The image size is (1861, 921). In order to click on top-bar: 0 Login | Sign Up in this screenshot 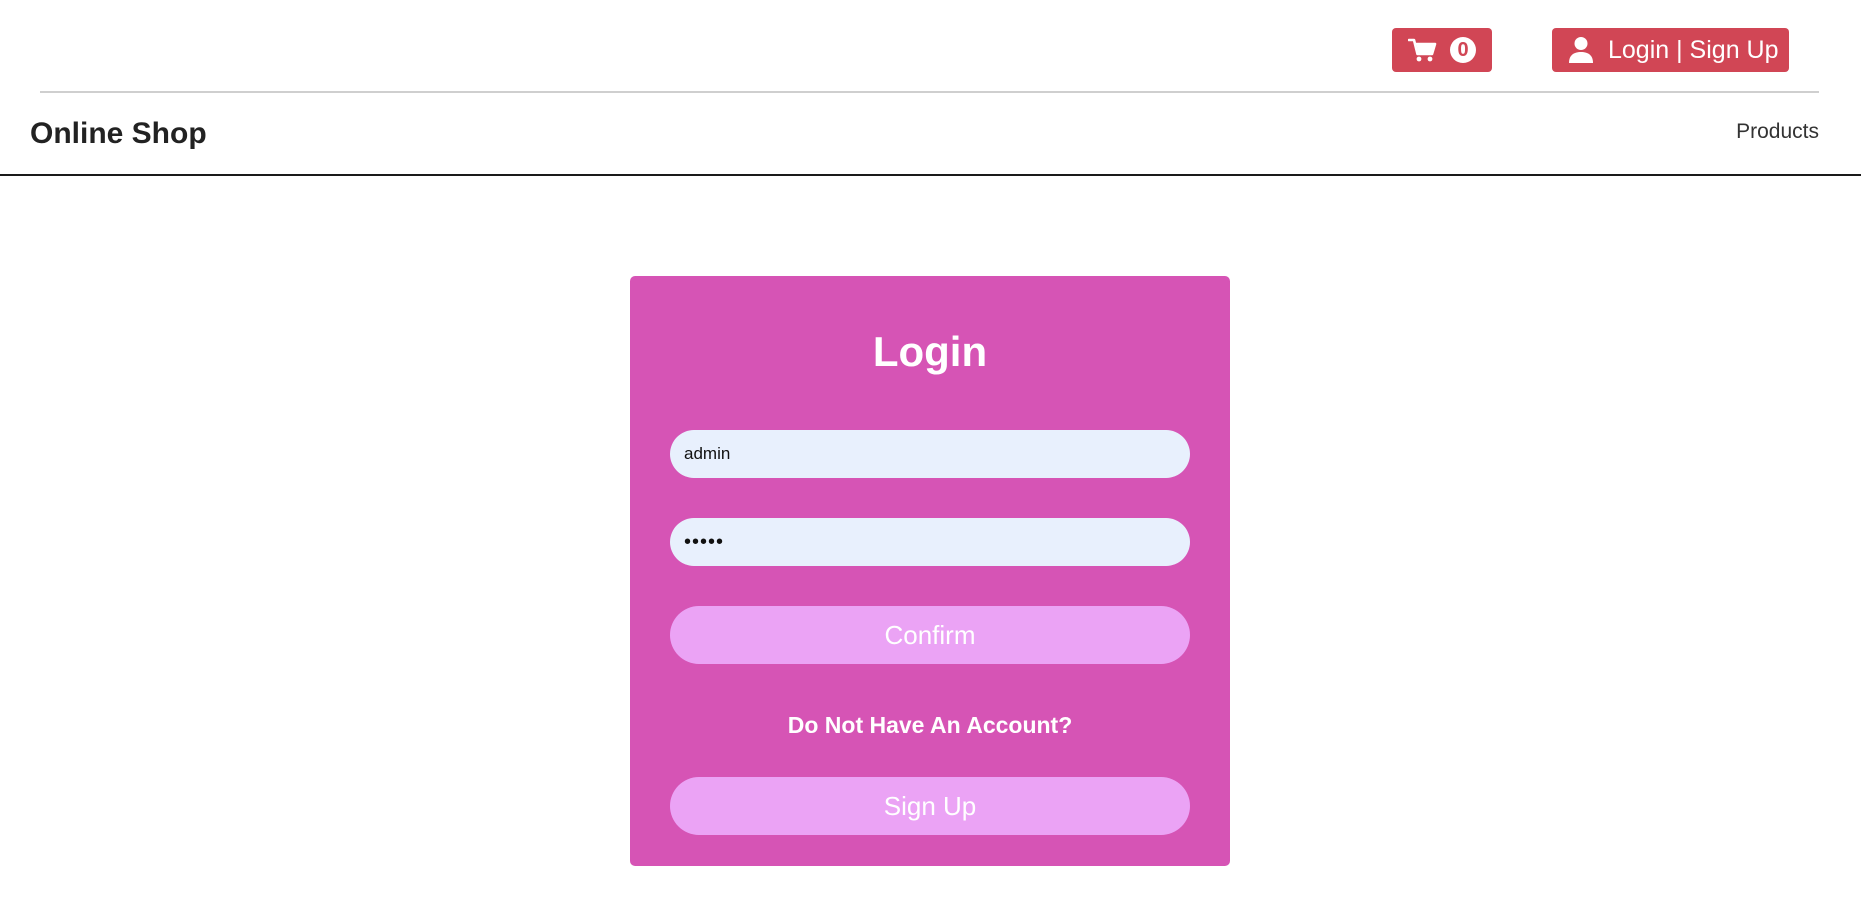, I will do `click(930, 46)`.